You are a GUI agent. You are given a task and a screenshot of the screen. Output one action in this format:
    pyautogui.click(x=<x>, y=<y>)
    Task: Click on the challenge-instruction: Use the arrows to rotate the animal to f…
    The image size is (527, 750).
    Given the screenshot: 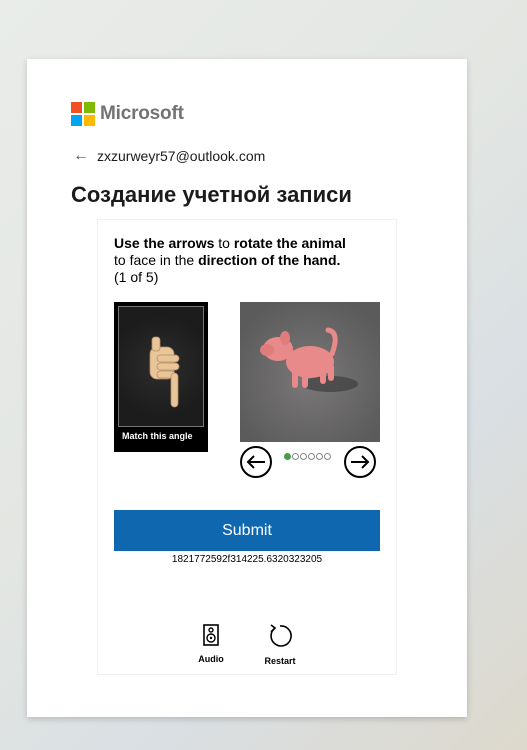 What is the action you would take?
    pyautogui.click(x=250, y=260)
    